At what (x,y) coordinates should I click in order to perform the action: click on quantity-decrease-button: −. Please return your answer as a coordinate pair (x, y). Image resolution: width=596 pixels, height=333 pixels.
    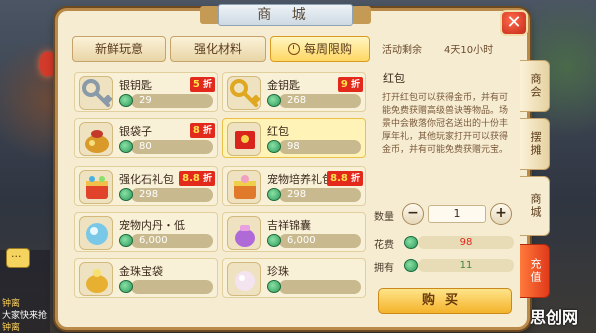
    Looking at the image, I should click on (413, 214).